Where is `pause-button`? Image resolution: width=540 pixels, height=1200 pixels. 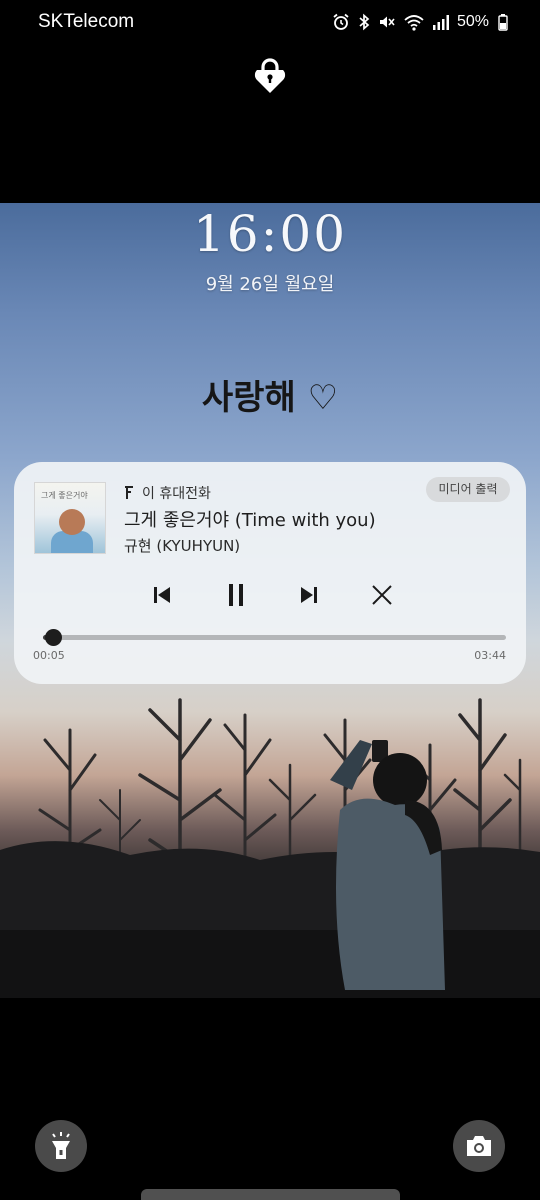 pause-button is located at coordinates (236, 595).